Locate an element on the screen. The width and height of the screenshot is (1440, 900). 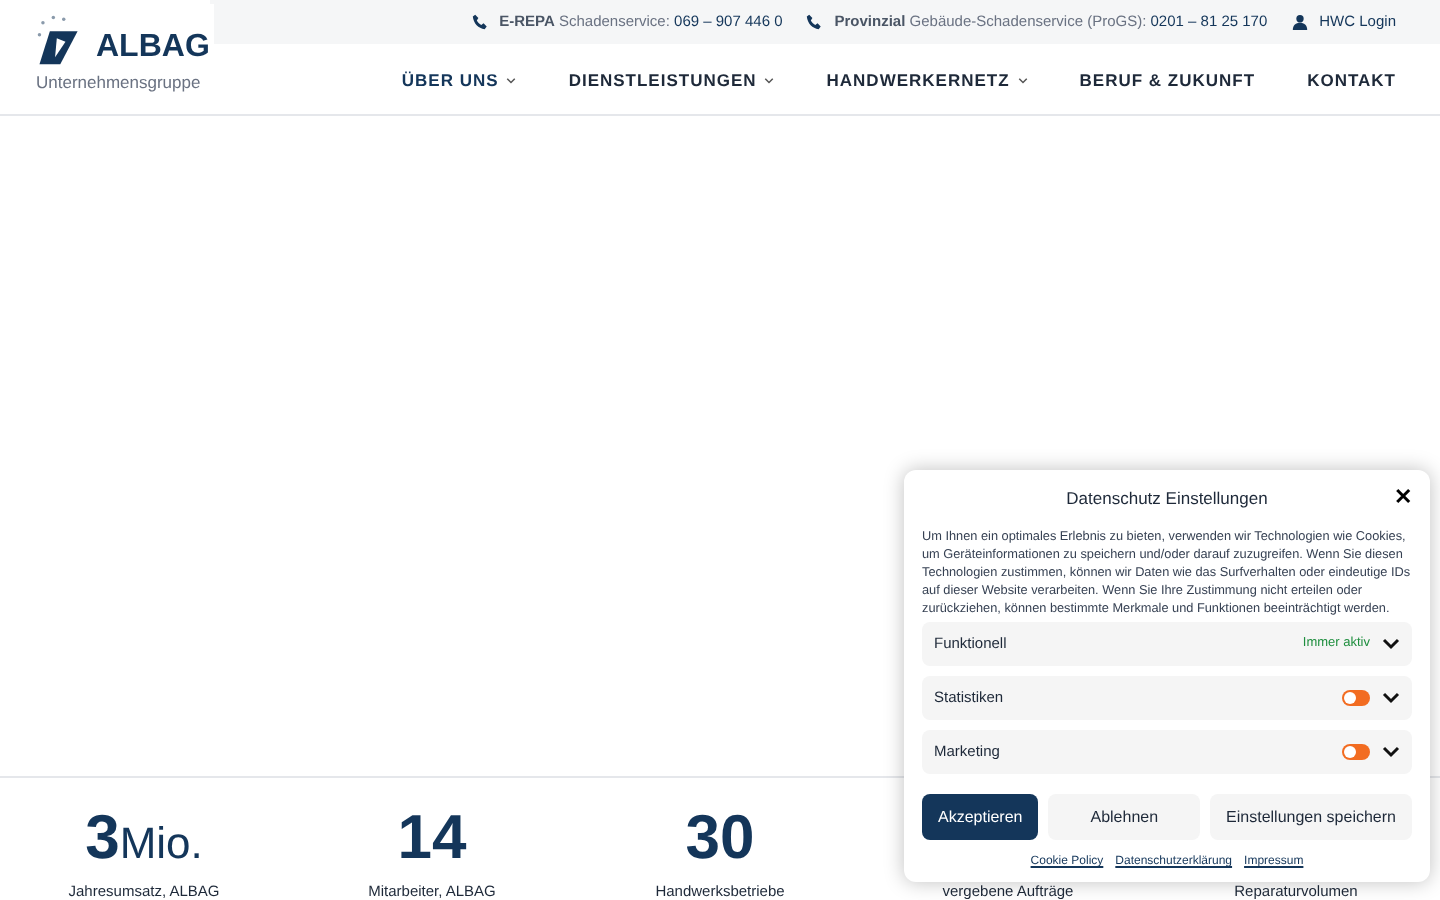
nav-link: BERUF & ZUKUNFT is located at coordinates (1167, 80).